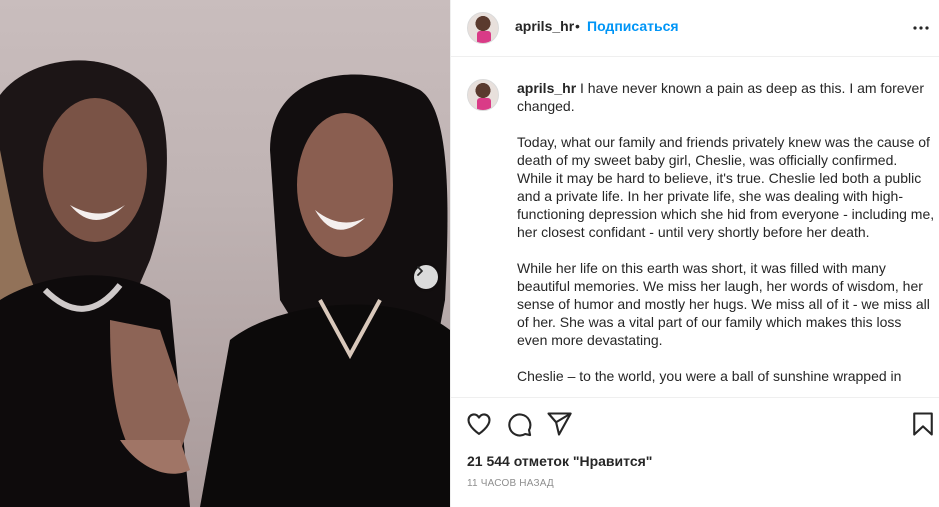 This screenshot has width=939, height=507. I want to click on header-username: aprils_hr, so click(544, 26).